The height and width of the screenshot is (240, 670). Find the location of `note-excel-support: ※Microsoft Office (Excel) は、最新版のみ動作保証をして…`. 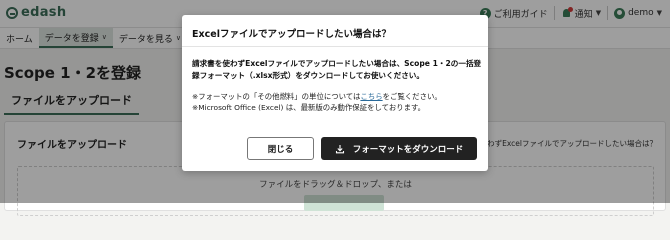

note-excel-support: ※Microsoft Office (Excel) は、最新版のみ動作保証をして… is located at coordinates (309, 107).